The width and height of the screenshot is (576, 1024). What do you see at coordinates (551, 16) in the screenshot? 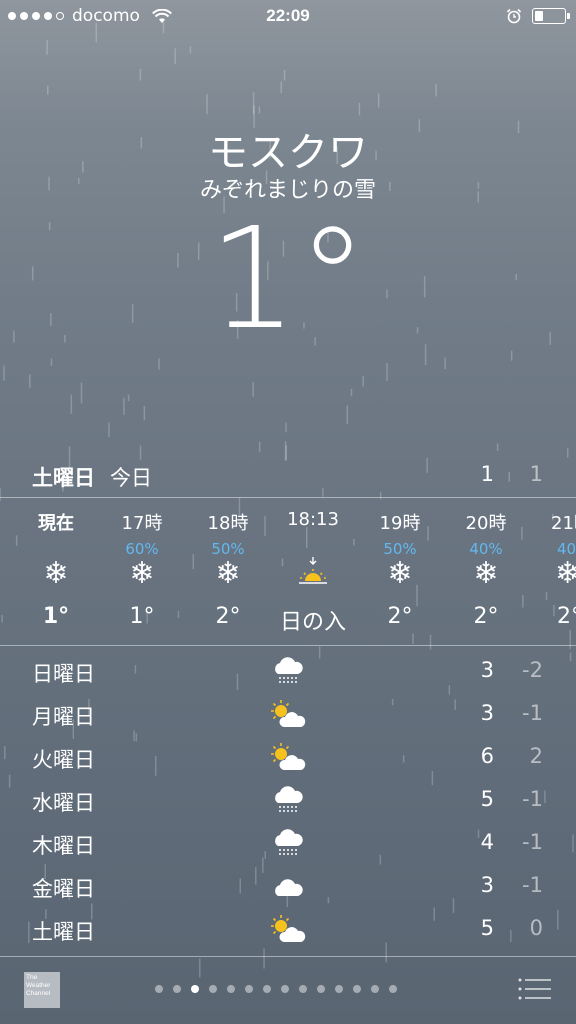
I see `battery-icon` at bounding box center [551, 16].